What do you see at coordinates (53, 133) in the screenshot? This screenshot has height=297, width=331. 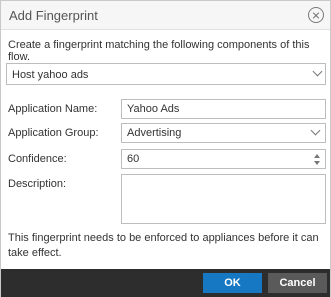 I see `app-group-label: Application Group:` at bounding box center [53, 133].